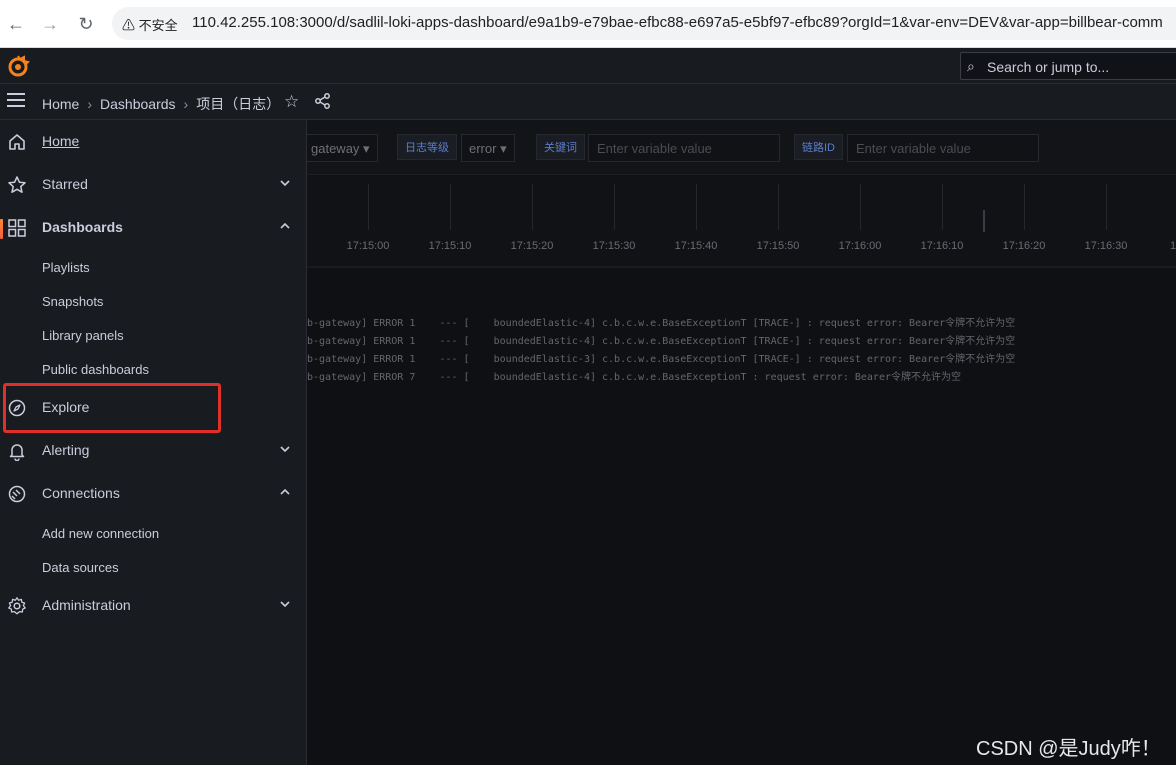 Image resolution: width=1176 pixels, height=765 pixels. What do you see at coordinates (17, 606) in the screenshot?
I see `cog-icon` at bounding box center [17, 606].